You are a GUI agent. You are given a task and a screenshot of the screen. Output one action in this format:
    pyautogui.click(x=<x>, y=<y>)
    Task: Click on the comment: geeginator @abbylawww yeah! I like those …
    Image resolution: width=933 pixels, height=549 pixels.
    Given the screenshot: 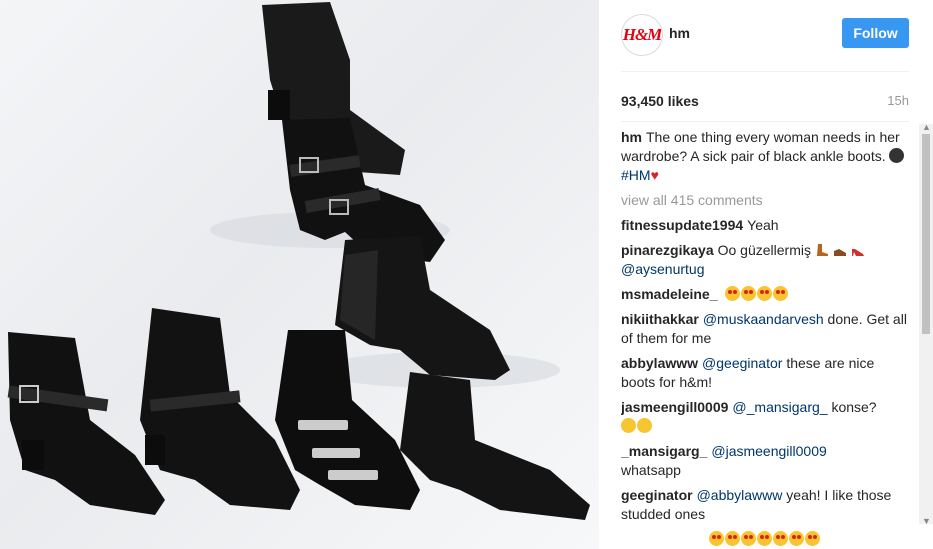 What is the action you would take?
    pyautogui.click(x=766, y=505)
    